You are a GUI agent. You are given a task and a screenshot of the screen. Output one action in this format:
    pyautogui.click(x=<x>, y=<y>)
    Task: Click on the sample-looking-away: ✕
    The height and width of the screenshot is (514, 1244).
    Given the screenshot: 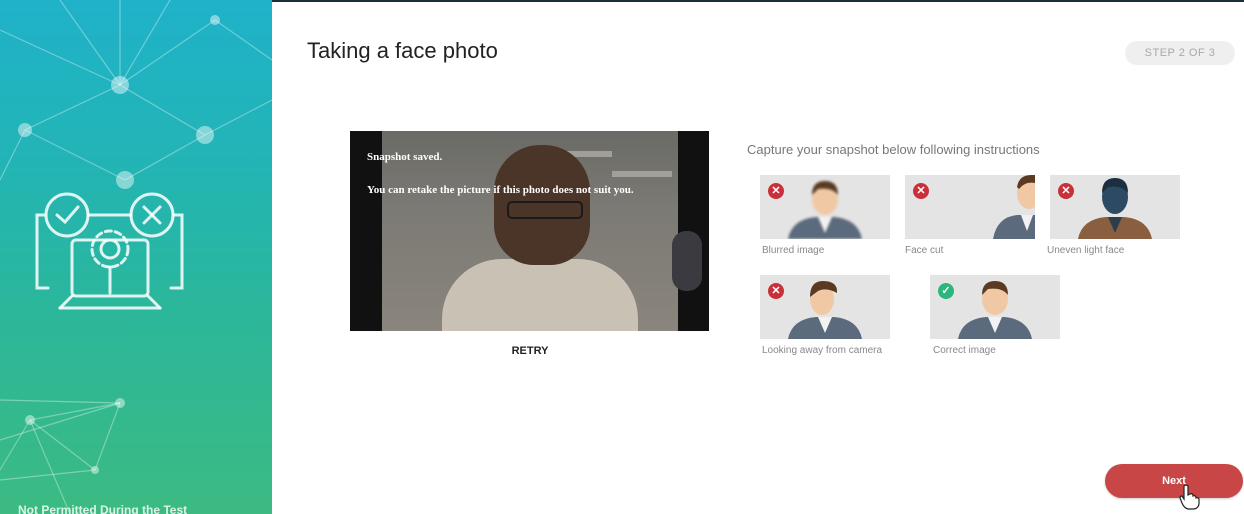 What is the action you would take?
    pyautogui.click(x=825, y=307)
    